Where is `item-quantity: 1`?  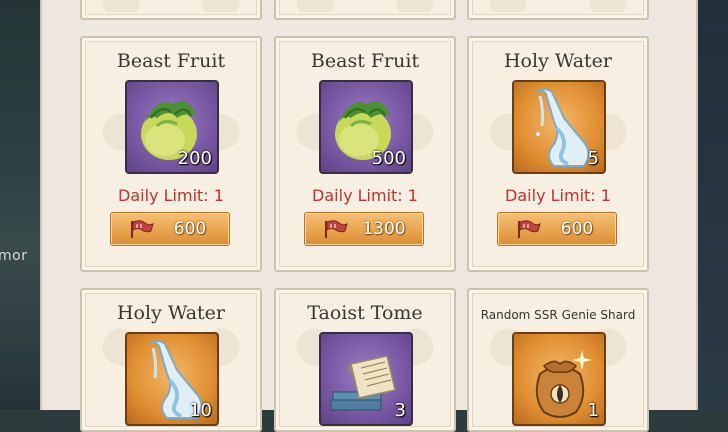 item-quantity: 1 is located at coordinates (593, 410).